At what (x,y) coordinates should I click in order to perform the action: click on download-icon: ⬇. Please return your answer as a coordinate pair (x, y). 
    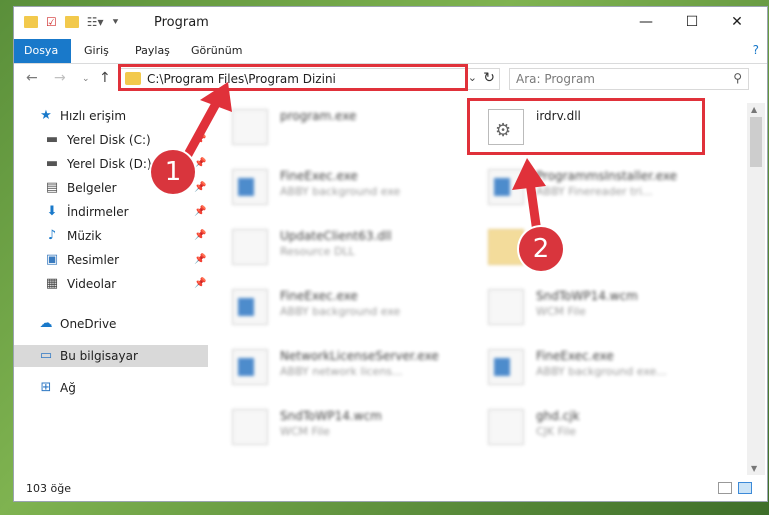
    Looking at the image, I should click on (52, 211).